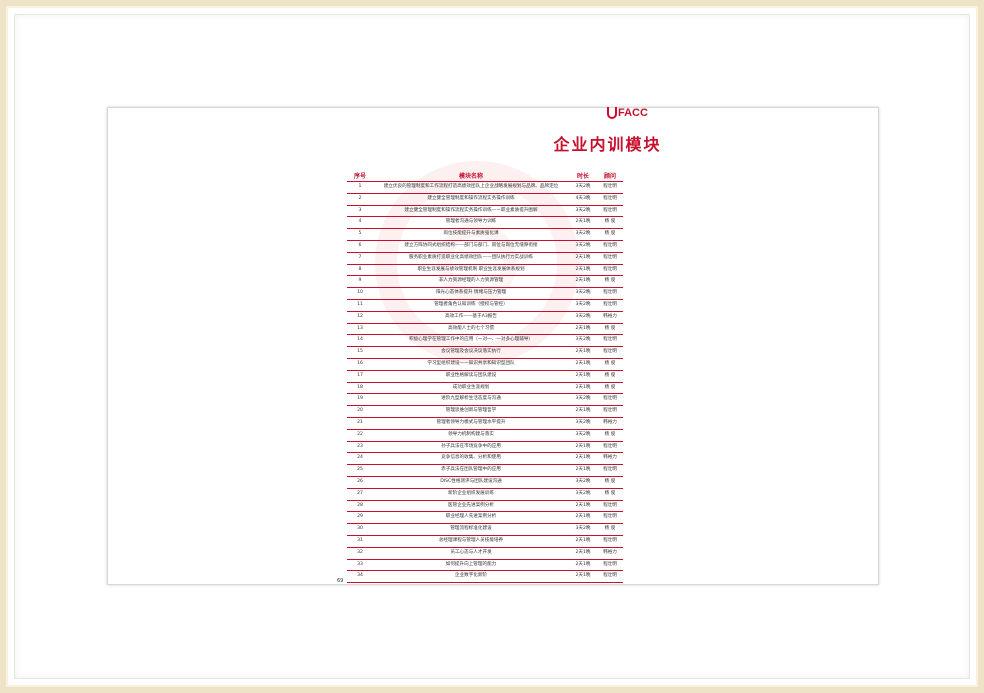 This screenshot has height=693, width=984. Describe the element at coordinates (360, 446) in the screenshot. I see `row-index: 23` at that location.